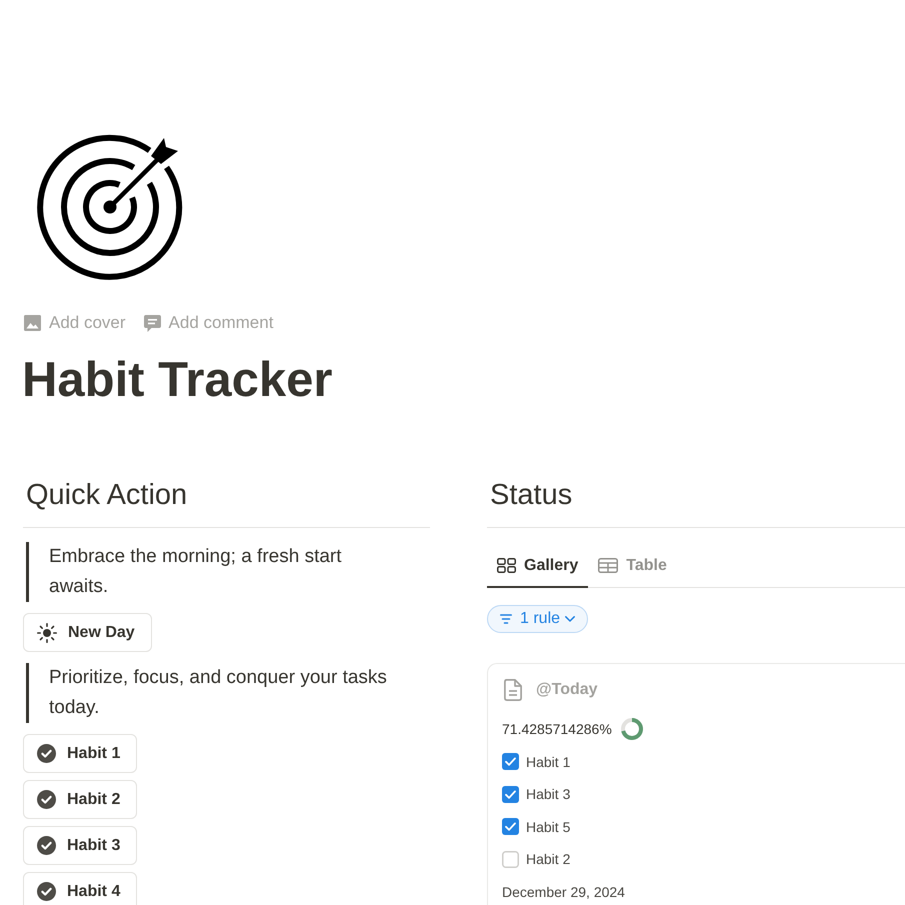 This screenshot has width=905, height=905. I want to click on habit-label: Habit 1, so click(548, 762).